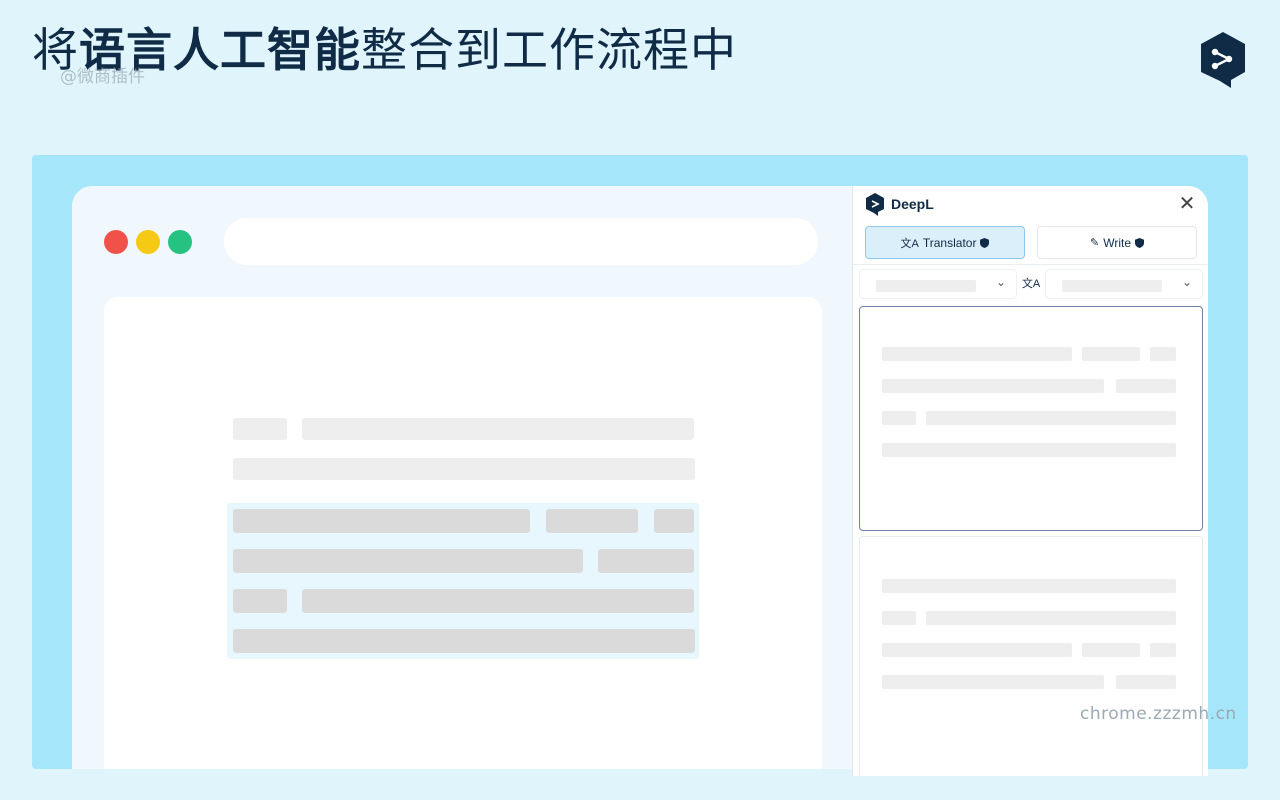 Image resolution: width=1280 pixels, height=800 pixels. Describe the element at coordinates (1031, 284) in the screenshot. I see `swap-languages-icon: 文A` at that location.